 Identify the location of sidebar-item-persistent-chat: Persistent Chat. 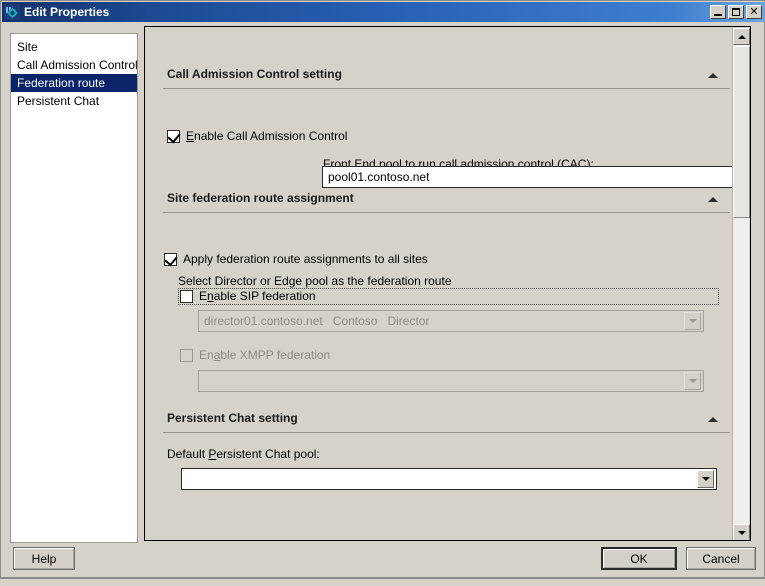
(74, 101).